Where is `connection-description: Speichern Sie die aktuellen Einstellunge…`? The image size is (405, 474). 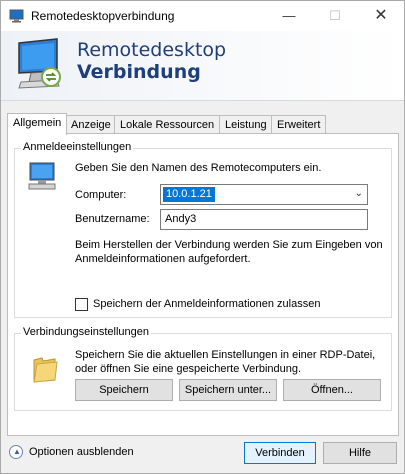
connection-description: Speichern Sie die aktuellen Einstellunge… is located at coordinates (225, 362).